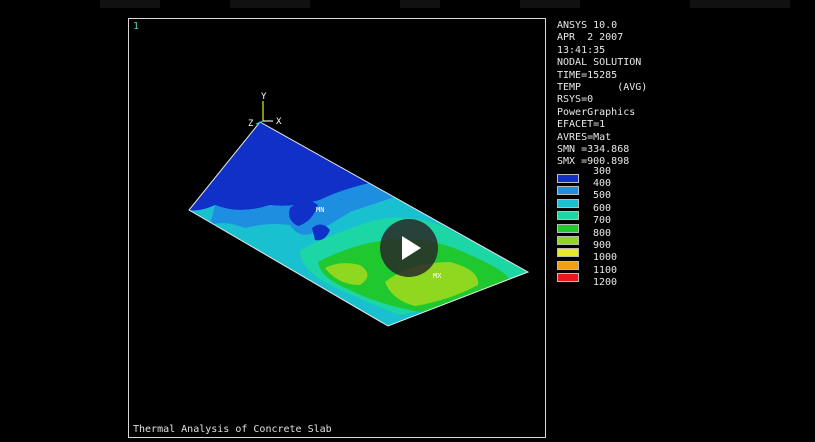 This screenshot has height=442, width=815. I want to click on play-icon, so click(411, 248).